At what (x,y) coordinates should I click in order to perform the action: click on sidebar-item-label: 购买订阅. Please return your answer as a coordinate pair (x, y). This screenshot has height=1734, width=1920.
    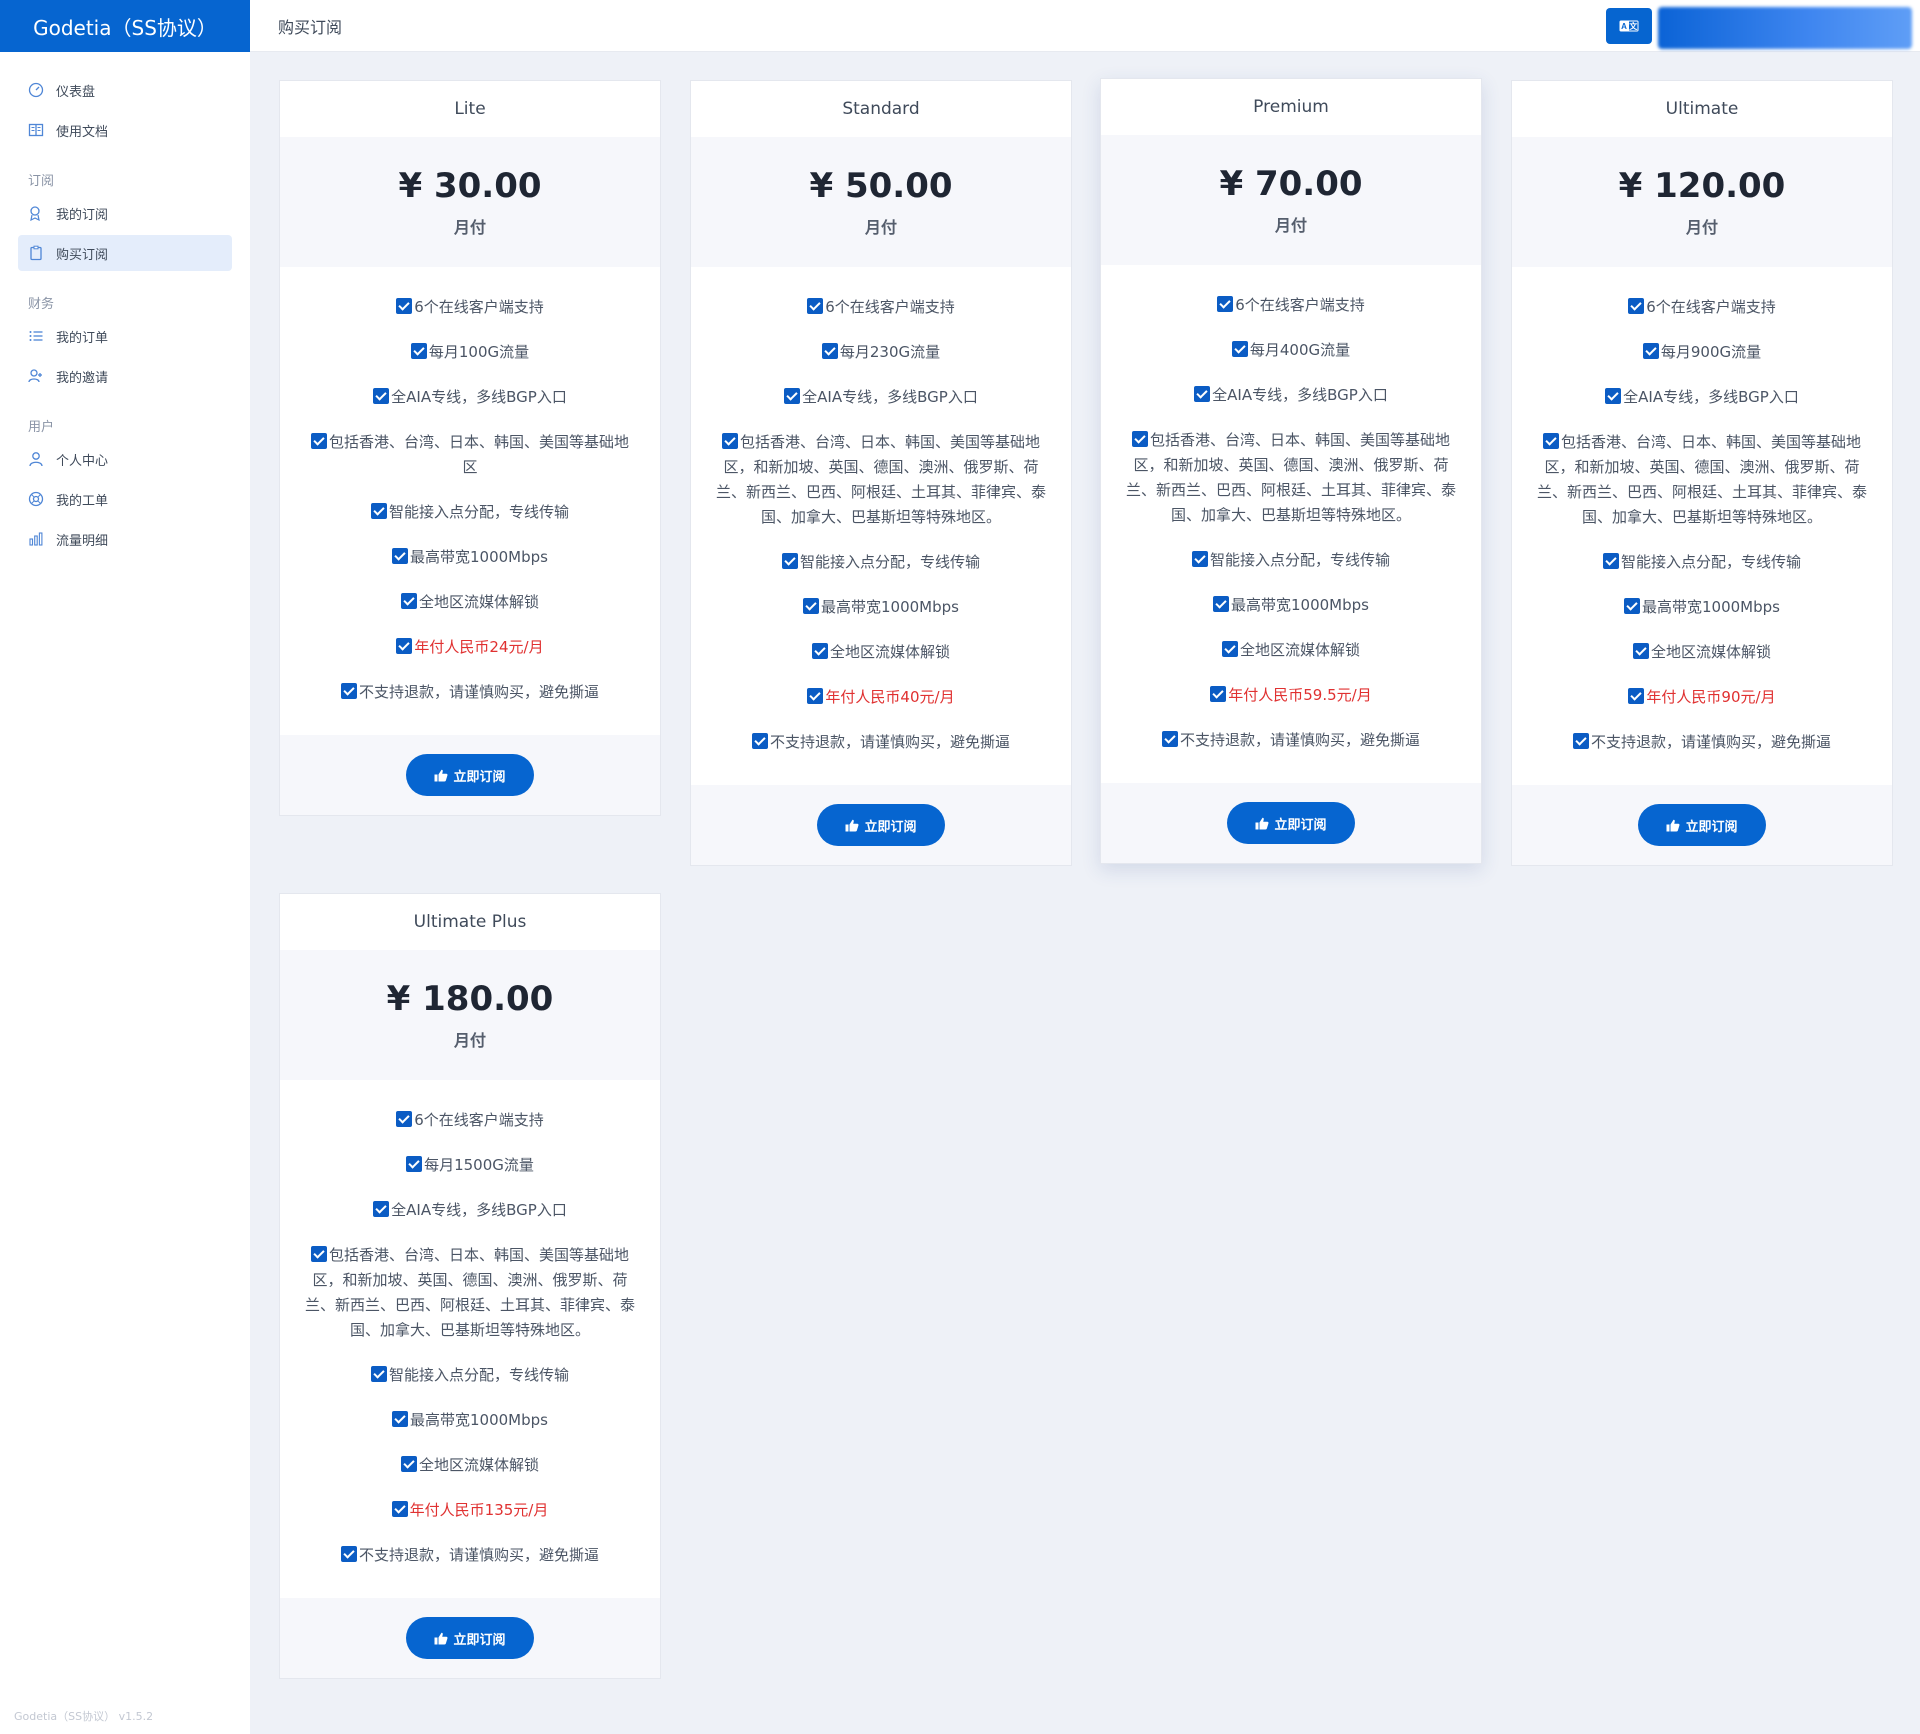
    Looking at the image, I should click on (82, 255).